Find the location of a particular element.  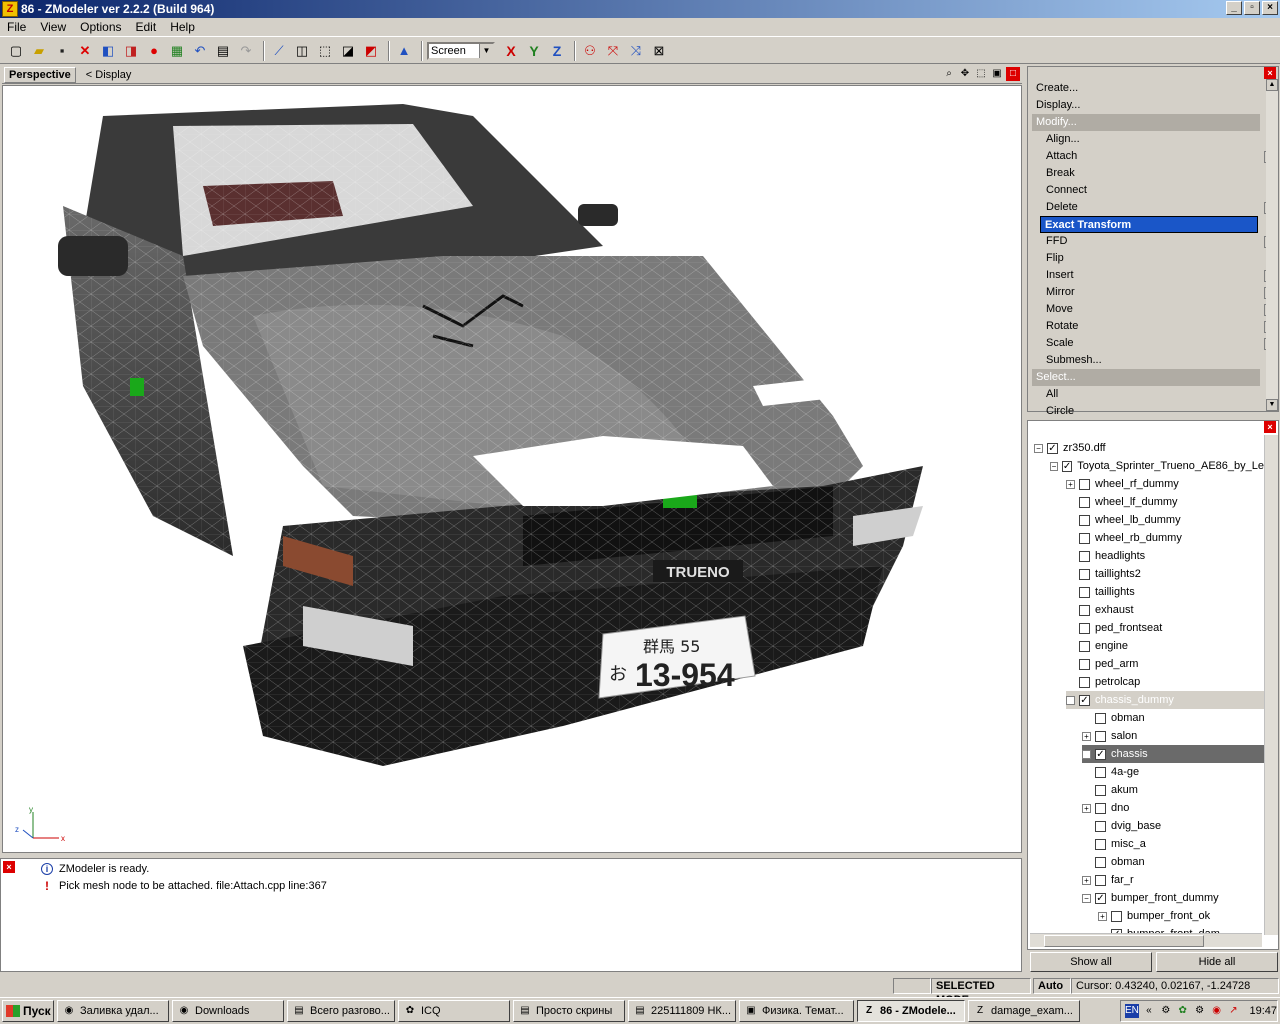

menu-file: File is located at coordinates (16, 27).